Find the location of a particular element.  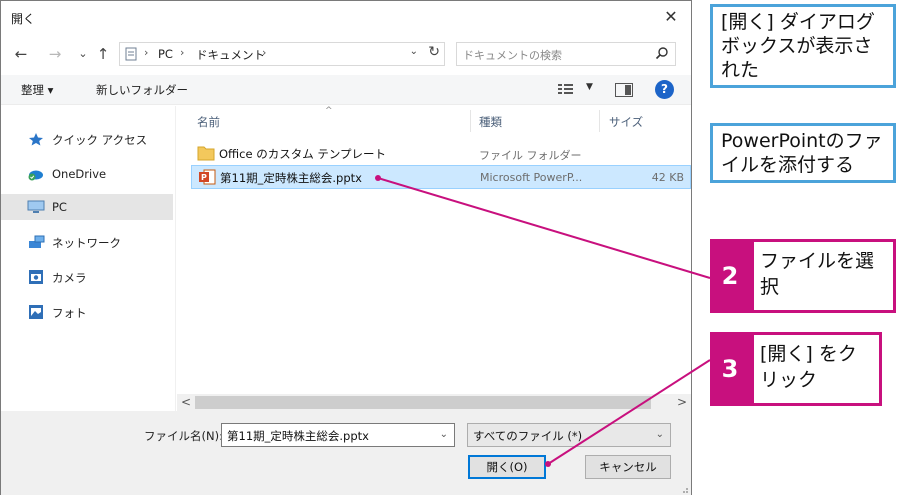

annotation-dialog-shown: [開く] ダイアログボックスが表示された is located at coordinates (803, 46).